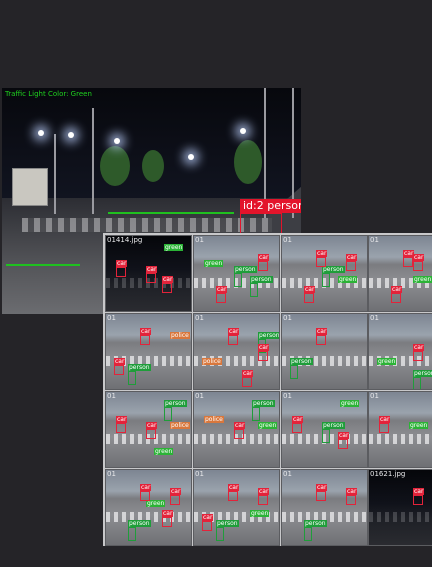 This screenshot has width=432, height=567. I want to click on thumbnail-3: 01 green car car car, so click(400, 273).